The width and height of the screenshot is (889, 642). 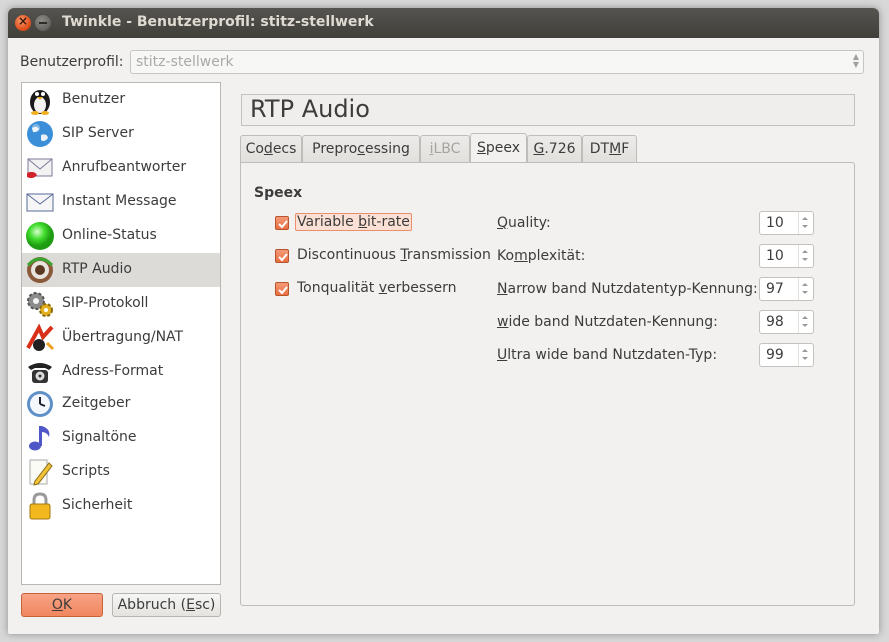 What do you see at coordinates (775, 256) in the screenshot?
I see `spinbox-value: 10` at bounding box center [775, 256].